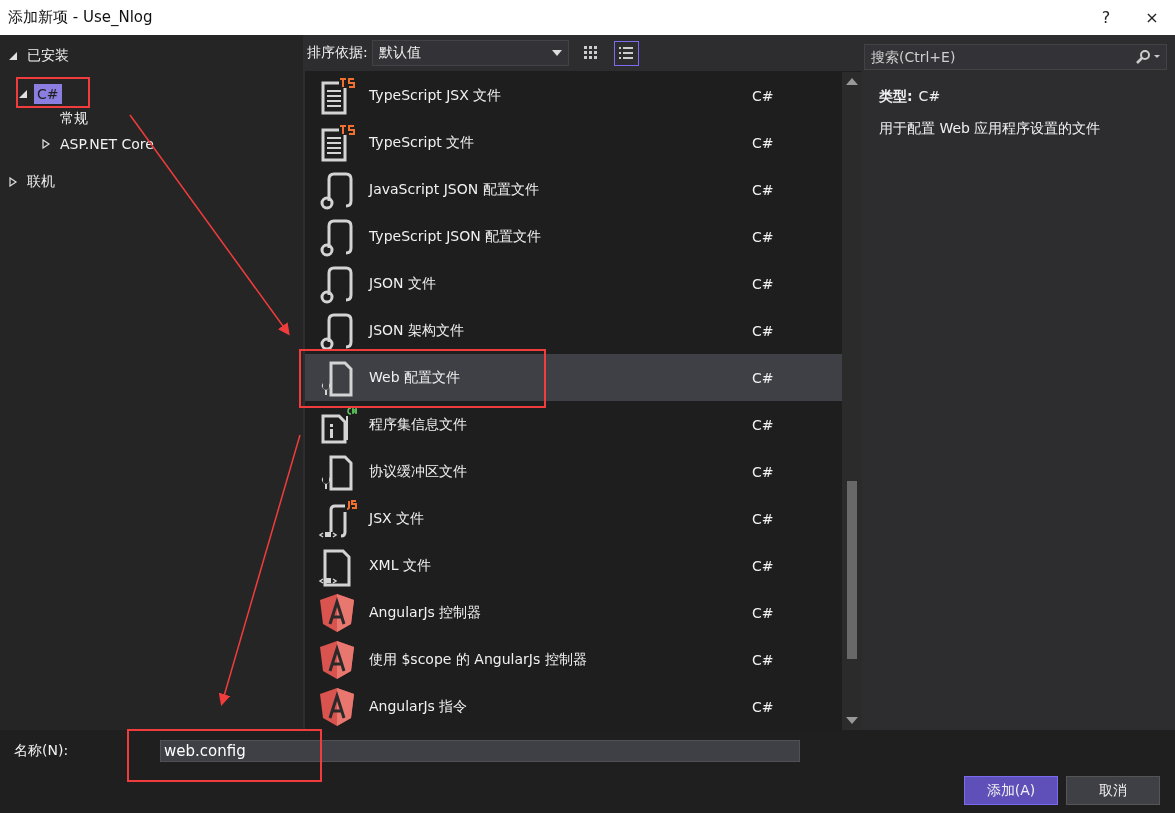 The image size is (1175, 813). Describe the element at coordinates (573, 283) in the screenshot. I see `template-row: JSON 文件 C#` at that location.